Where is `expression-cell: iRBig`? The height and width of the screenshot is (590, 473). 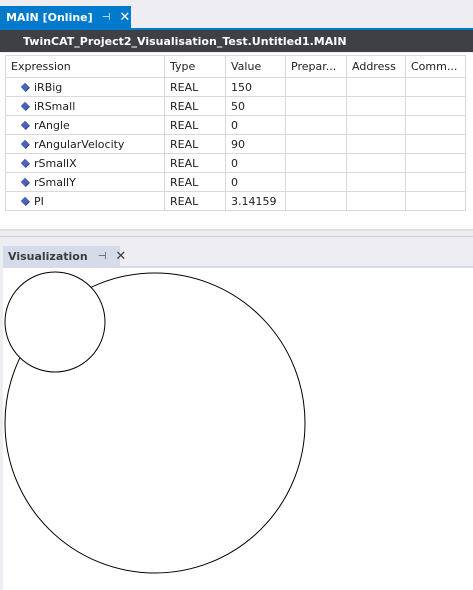 expression-cell: iRBig is located at coordinates (85, 87).